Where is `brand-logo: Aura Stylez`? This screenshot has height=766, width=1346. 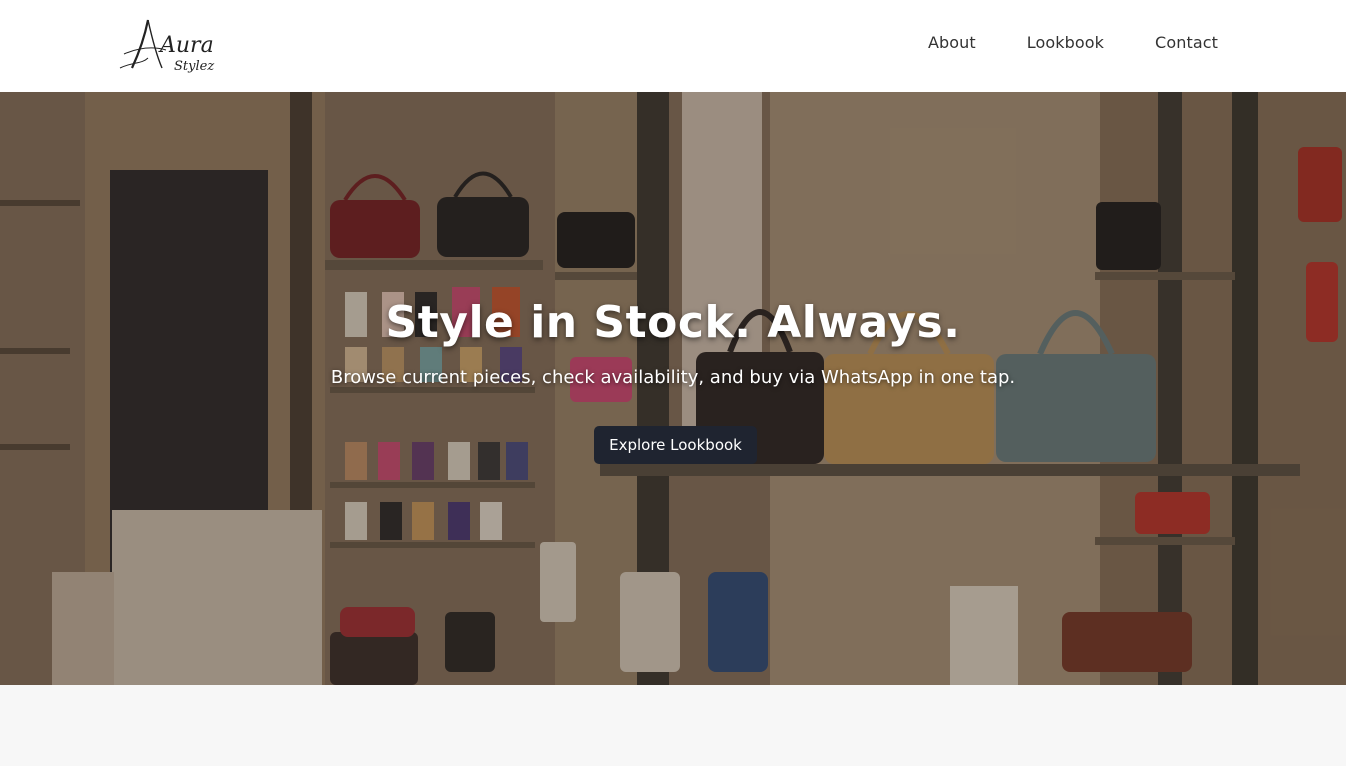 brand-logo: Aura Stylez is located at coordinates (168, 43).